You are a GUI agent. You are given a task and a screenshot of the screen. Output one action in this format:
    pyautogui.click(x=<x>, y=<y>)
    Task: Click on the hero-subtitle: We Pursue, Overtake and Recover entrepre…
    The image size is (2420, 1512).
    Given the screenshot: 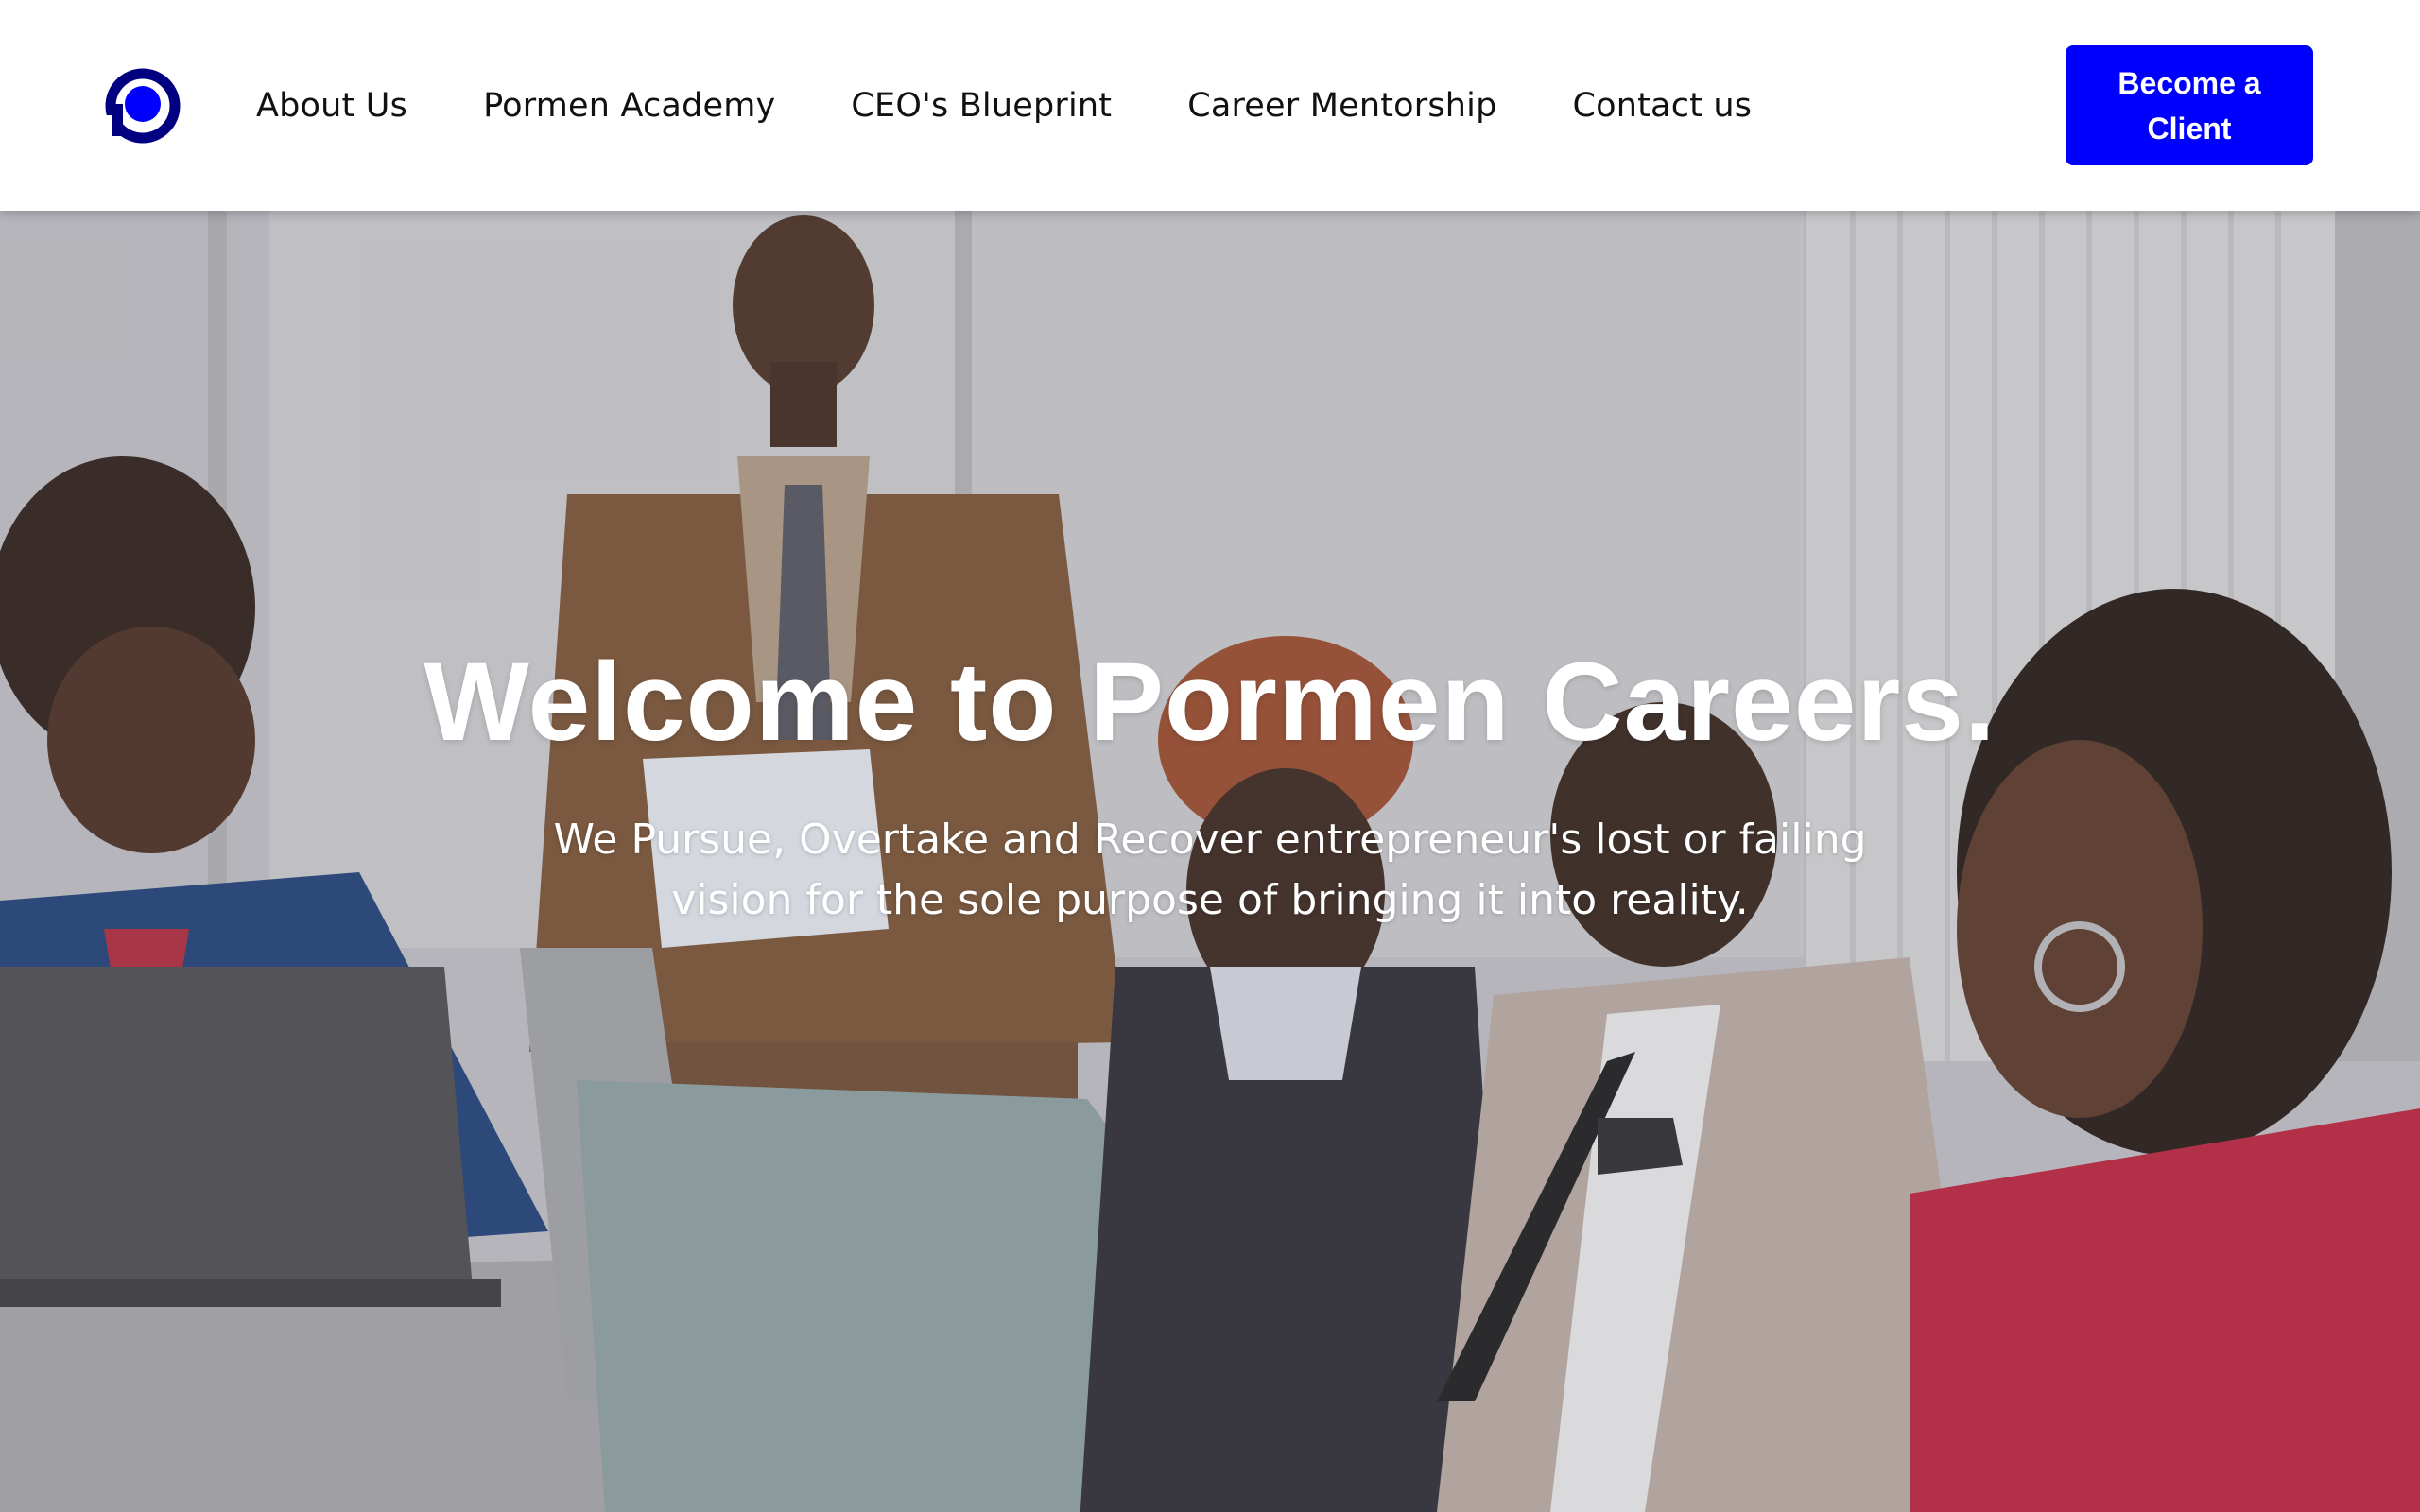 What is the action you would take?
    pyautogui.click(x=1210, y=870)
    